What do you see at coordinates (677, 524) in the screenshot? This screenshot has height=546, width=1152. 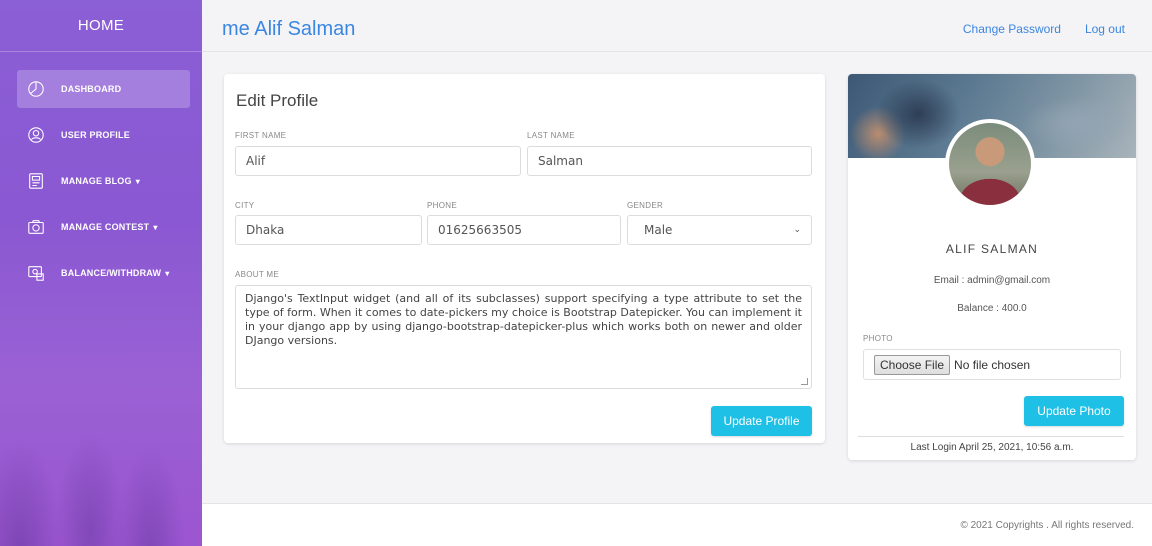 I see `footer: © 2021 Copyrights . All rights reserved.` at bounding box center [677, 524].